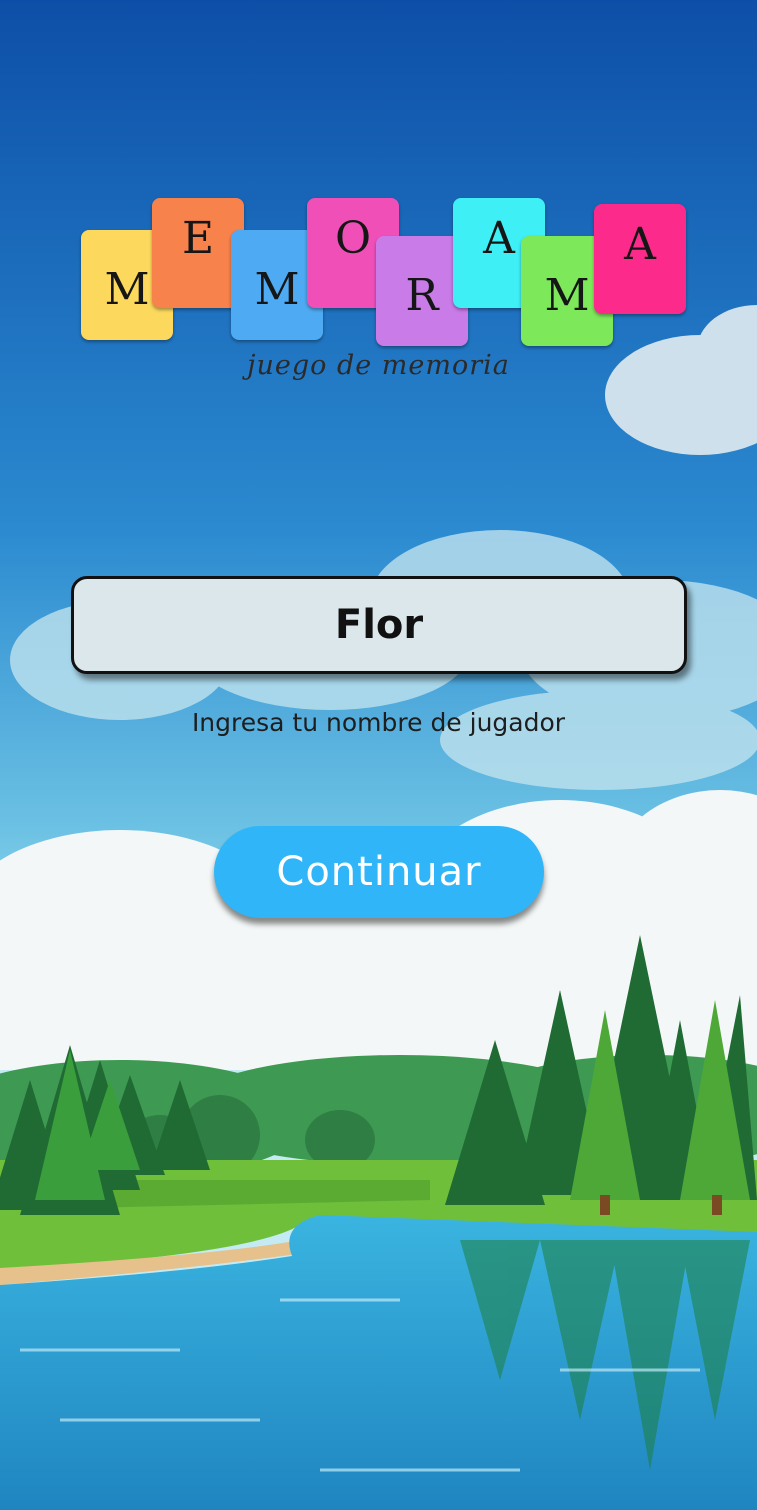  I want to click on logo-letter: O, so click(353, 238).